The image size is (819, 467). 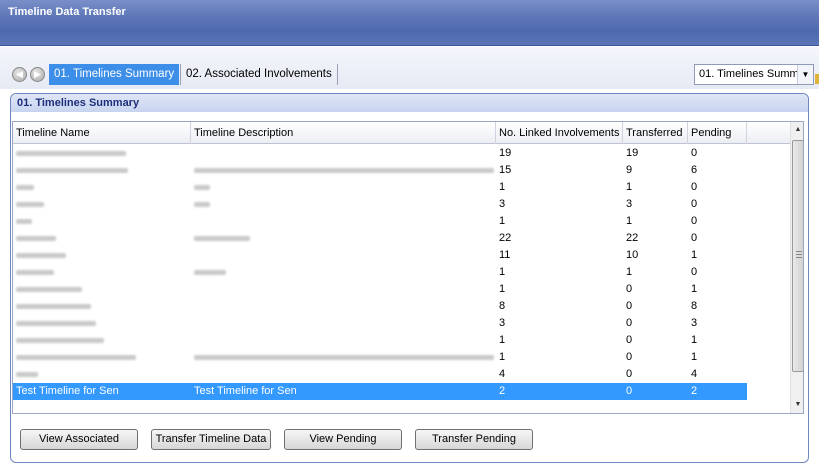 What do you see at coordinates (37, 74) in the screenshot?
I see `forward-arrow-icon: ▶` at bounding box center [37, 74].